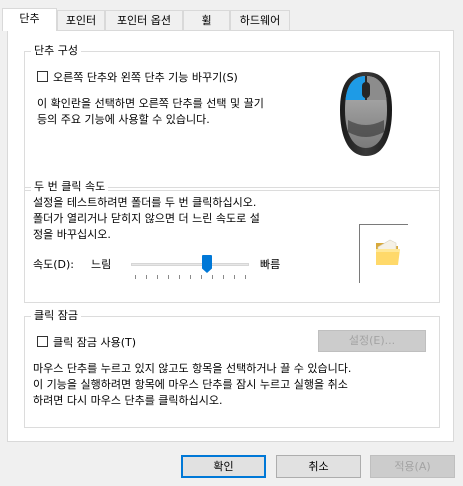 This screenshot has width=463, height=486. Describe the element at coordinates (146, 218) in the screenshot. I see `double-click-description-2: 폴더가 열리거나 닫히지 않으면 더 느린 속도로 설` at that location.